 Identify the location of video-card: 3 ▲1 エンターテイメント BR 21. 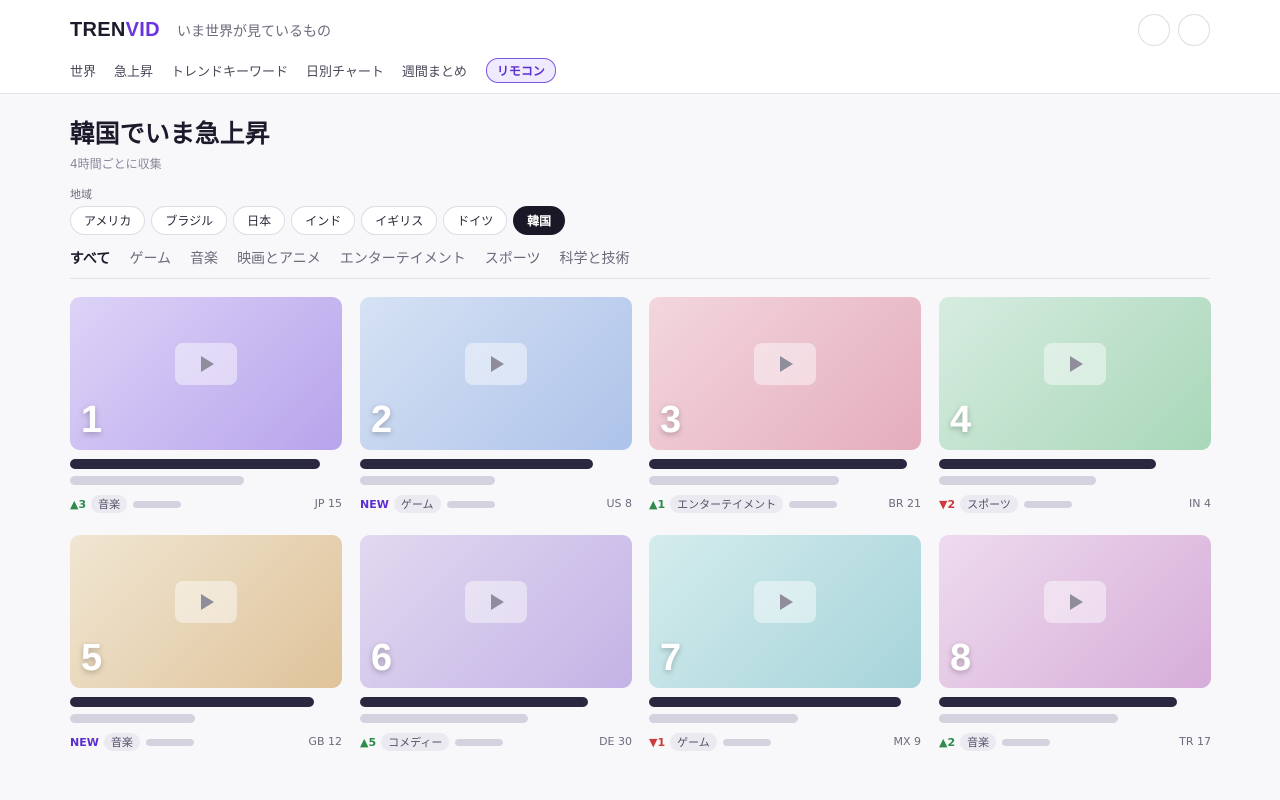
(785, 407).